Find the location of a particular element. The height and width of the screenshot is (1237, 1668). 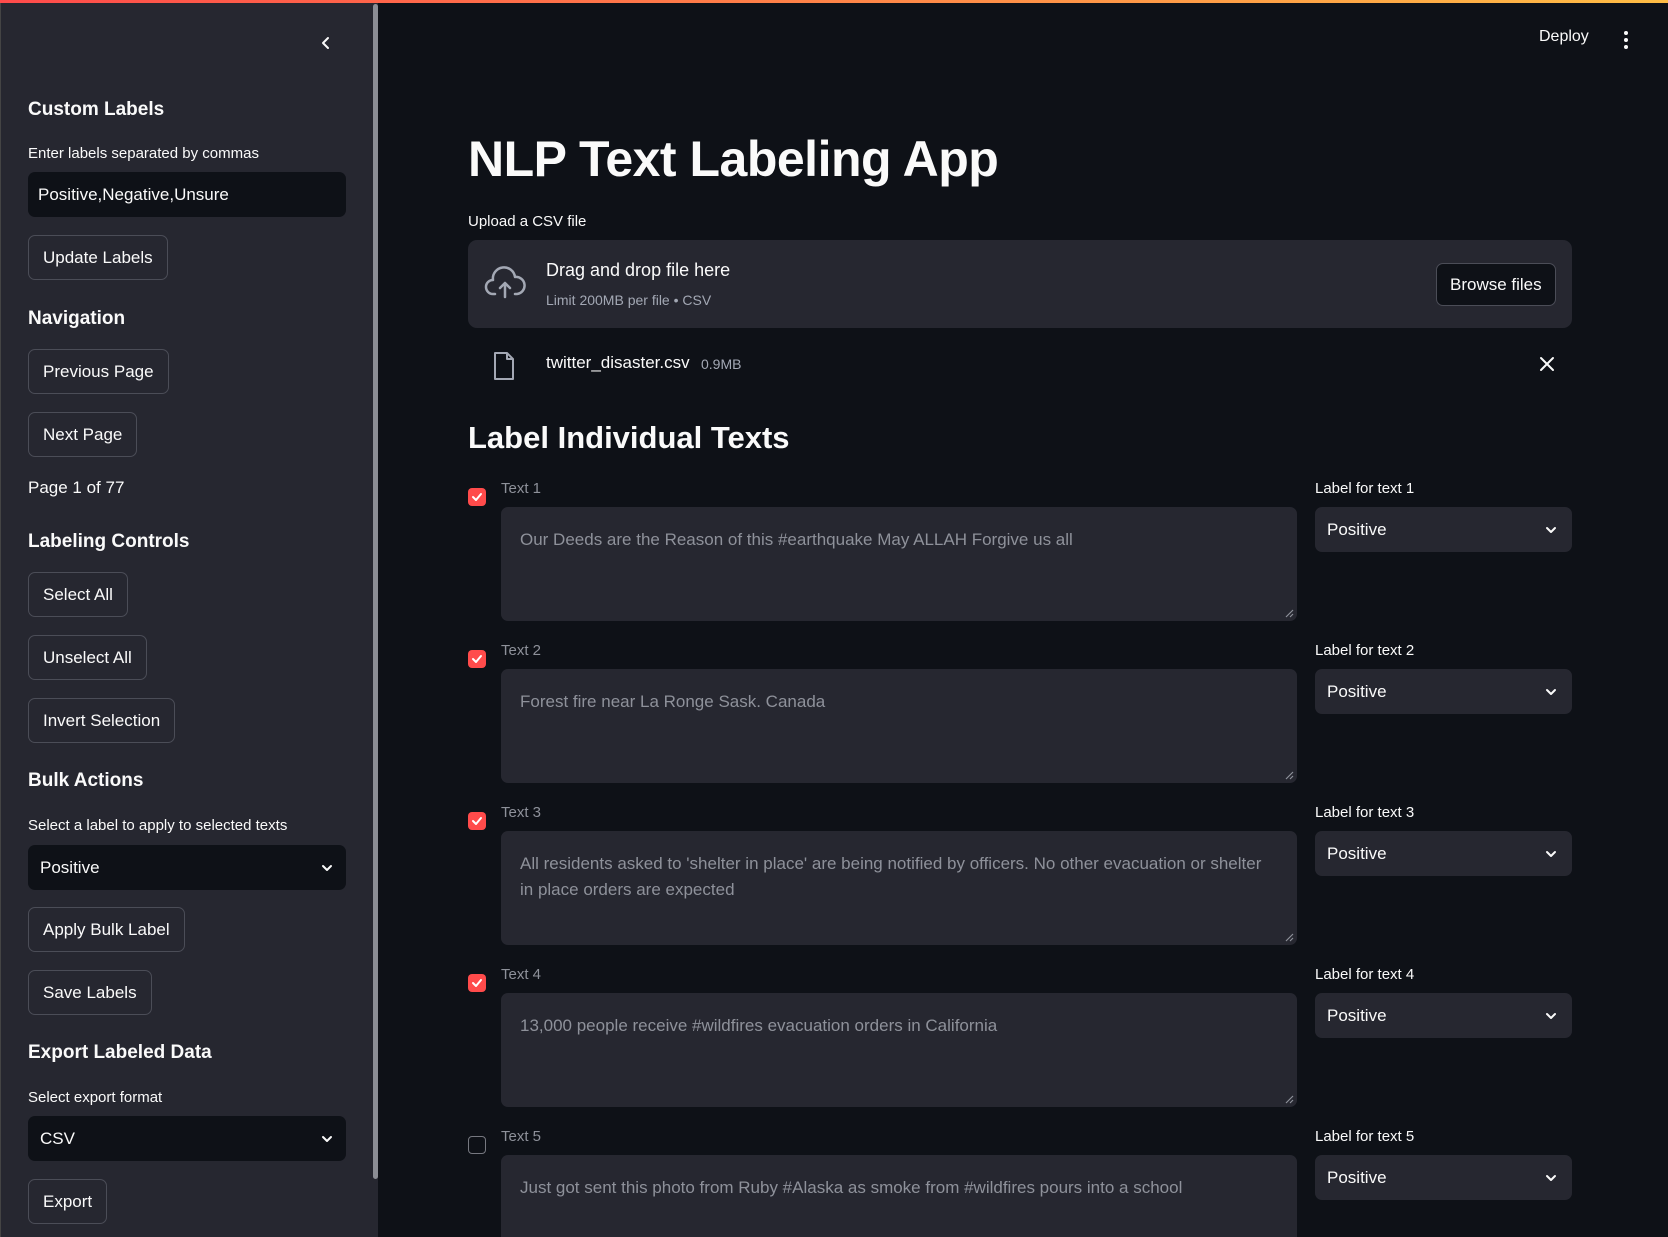

file-icon is located at coordinates (504, 366).